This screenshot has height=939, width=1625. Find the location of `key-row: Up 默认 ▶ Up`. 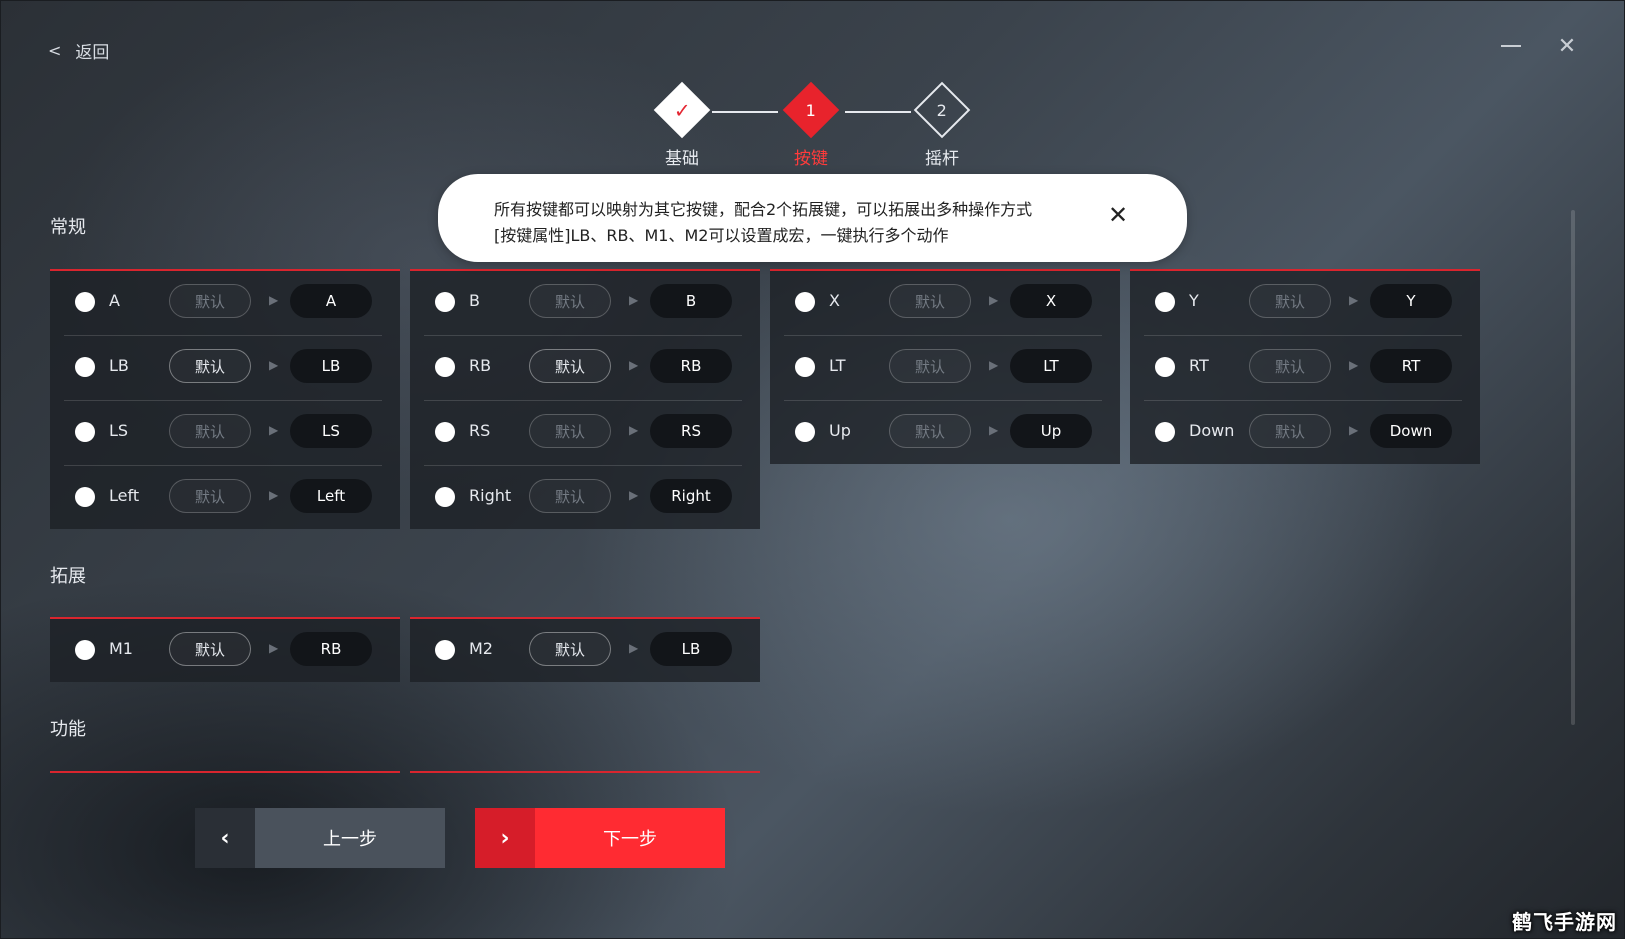

key-row: Up 默认 ▶ Up is located at coordinates (945, 433).